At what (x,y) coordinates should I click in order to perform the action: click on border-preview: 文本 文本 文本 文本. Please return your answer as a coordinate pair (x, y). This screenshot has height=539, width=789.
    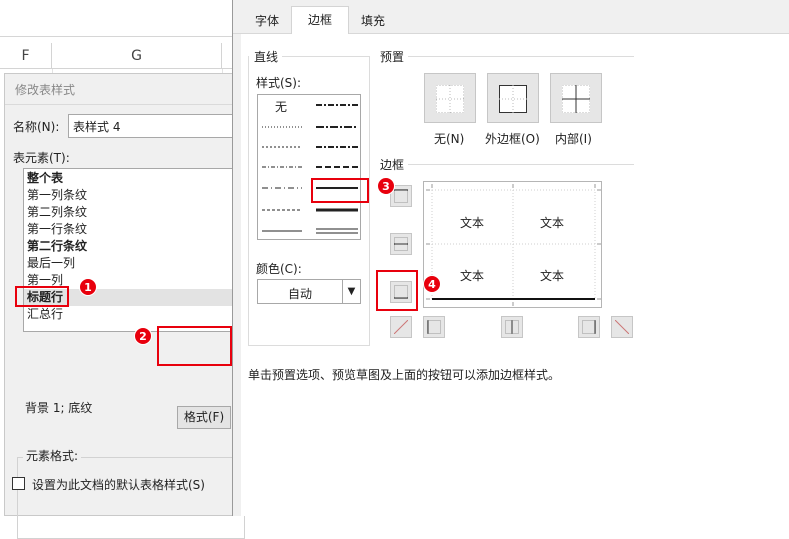
    Looking at the image, I should click on (512, 244).